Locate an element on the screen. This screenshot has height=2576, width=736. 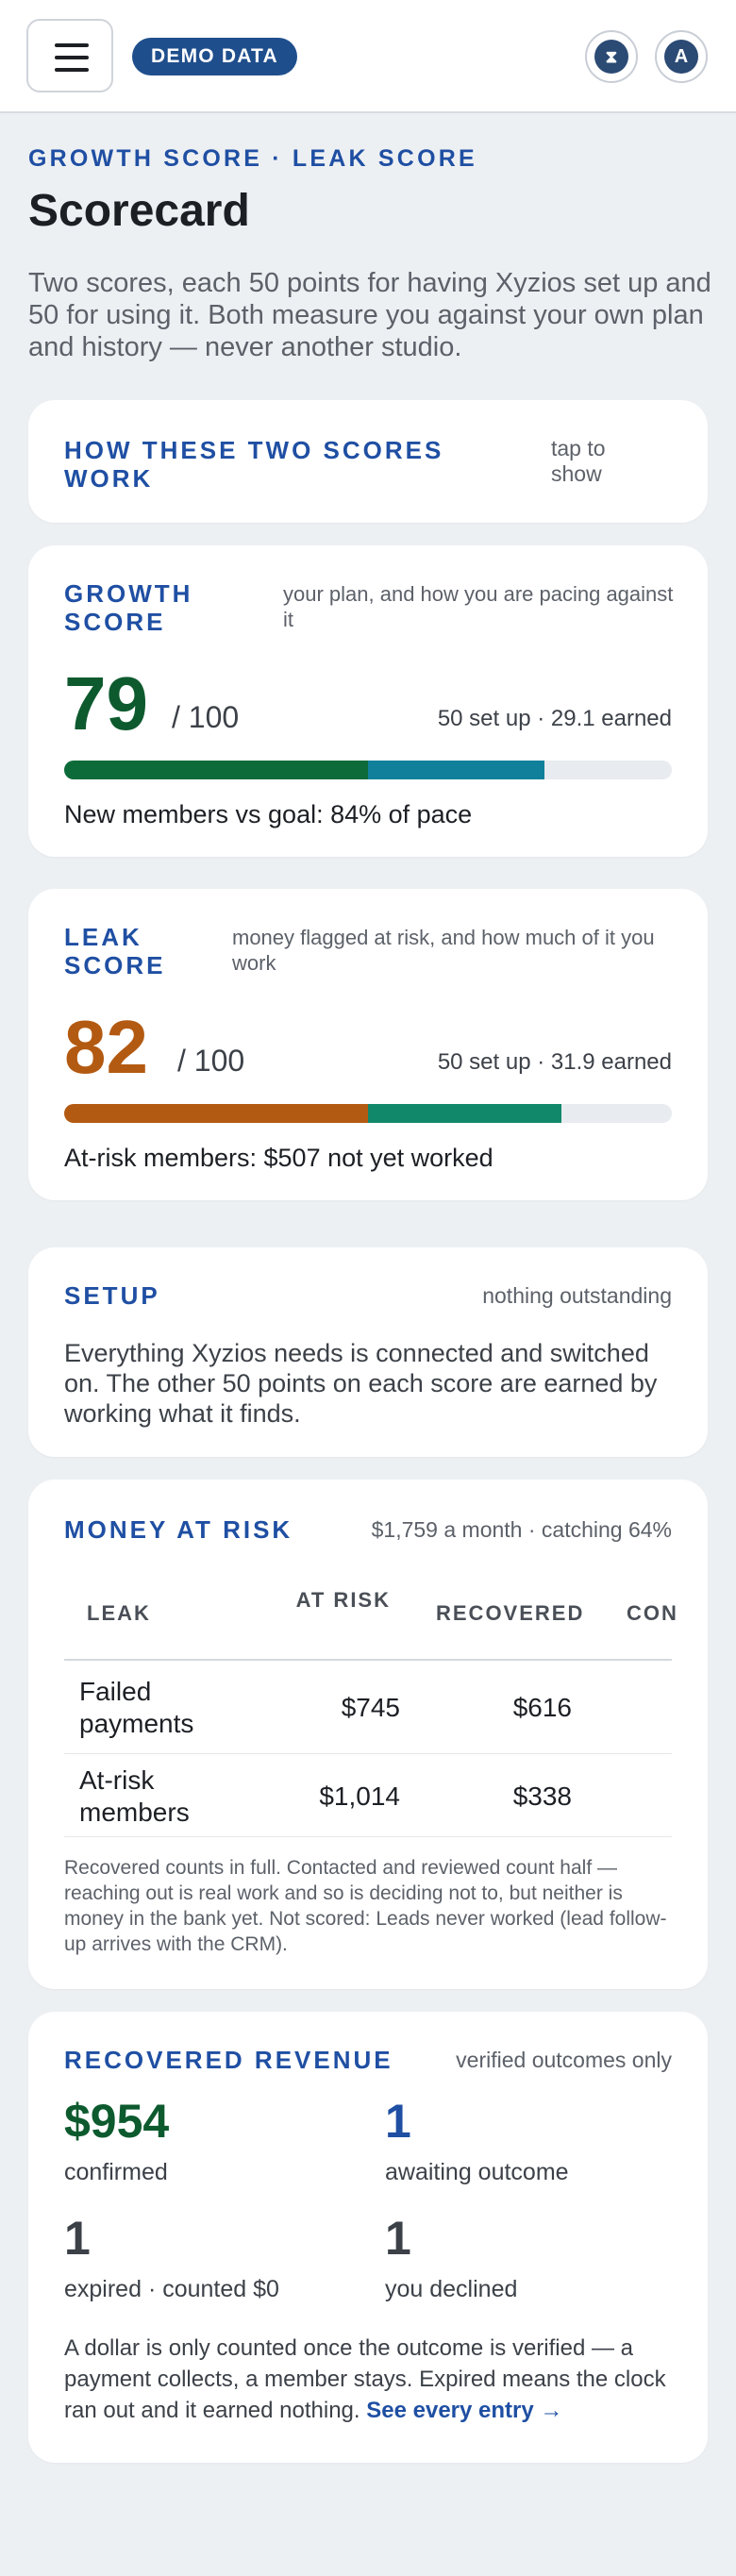
column-header-recovered: RECOVERED is located at coordinates (510, 1613).